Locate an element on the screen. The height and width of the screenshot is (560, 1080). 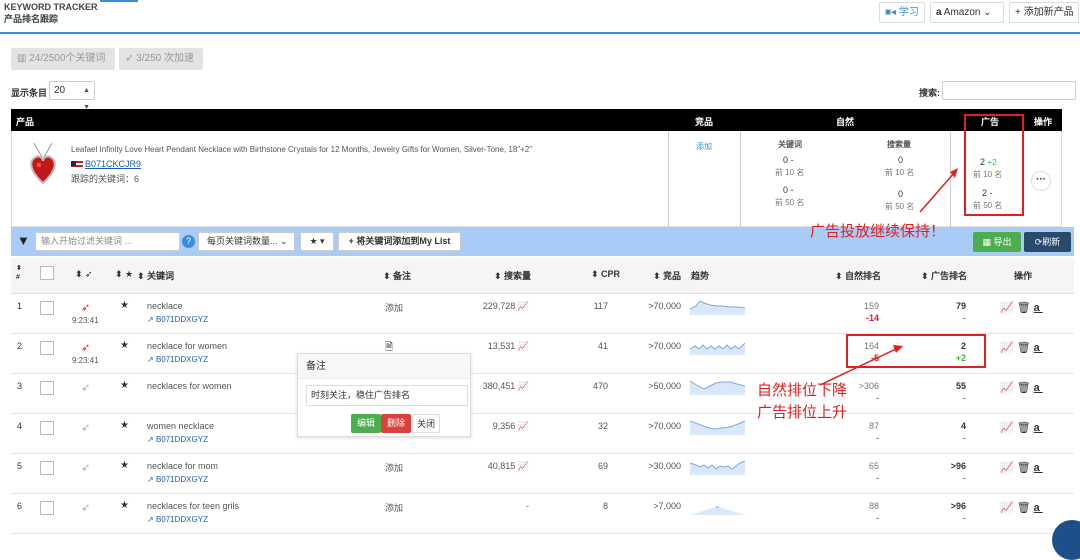
note-edit-button: 编辑 is located at coordinates (366, 423).